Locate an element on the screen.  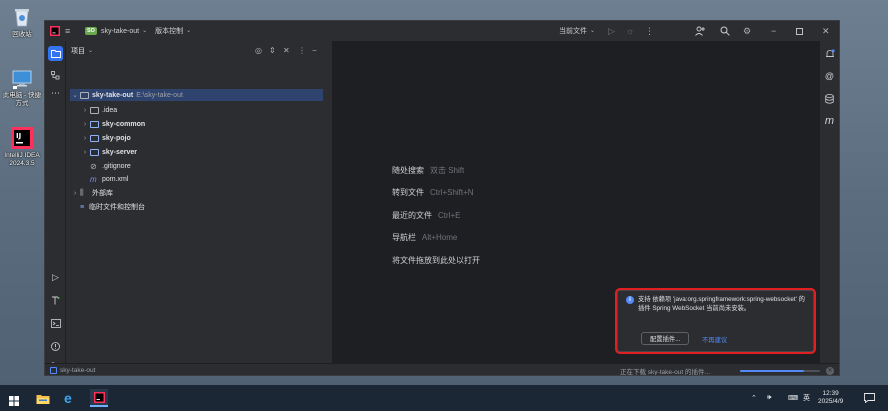
this-pc-shortcut: 此电脑 - 快捷 方式 is located at coordinates (22, 87).